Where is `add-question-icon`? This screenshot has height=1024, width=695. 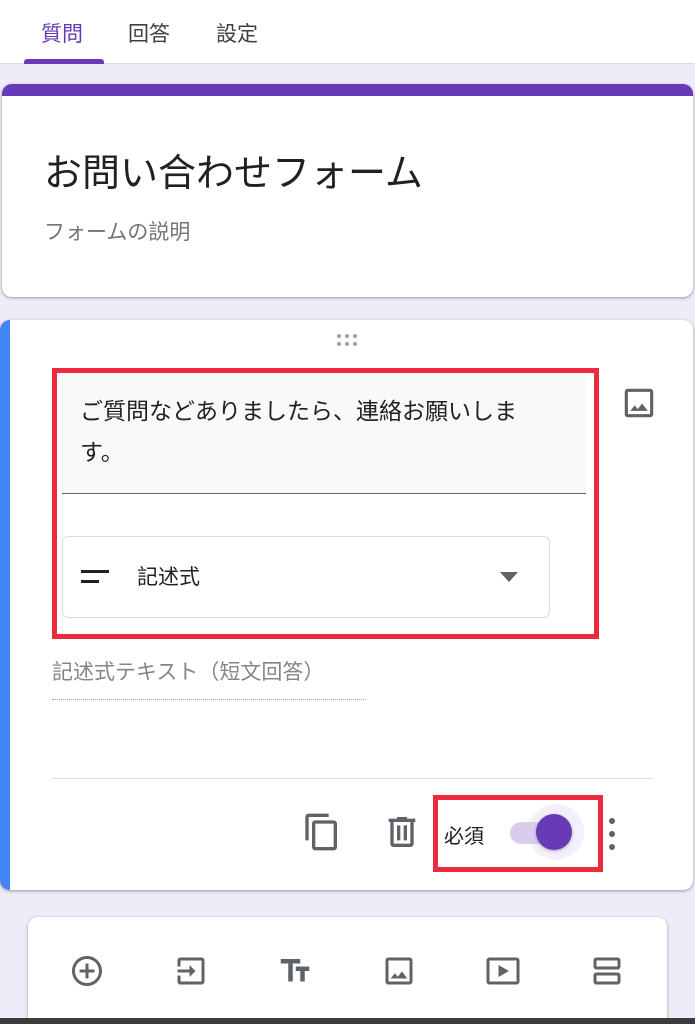 add-question-icon is located at coordinates (87, 971).